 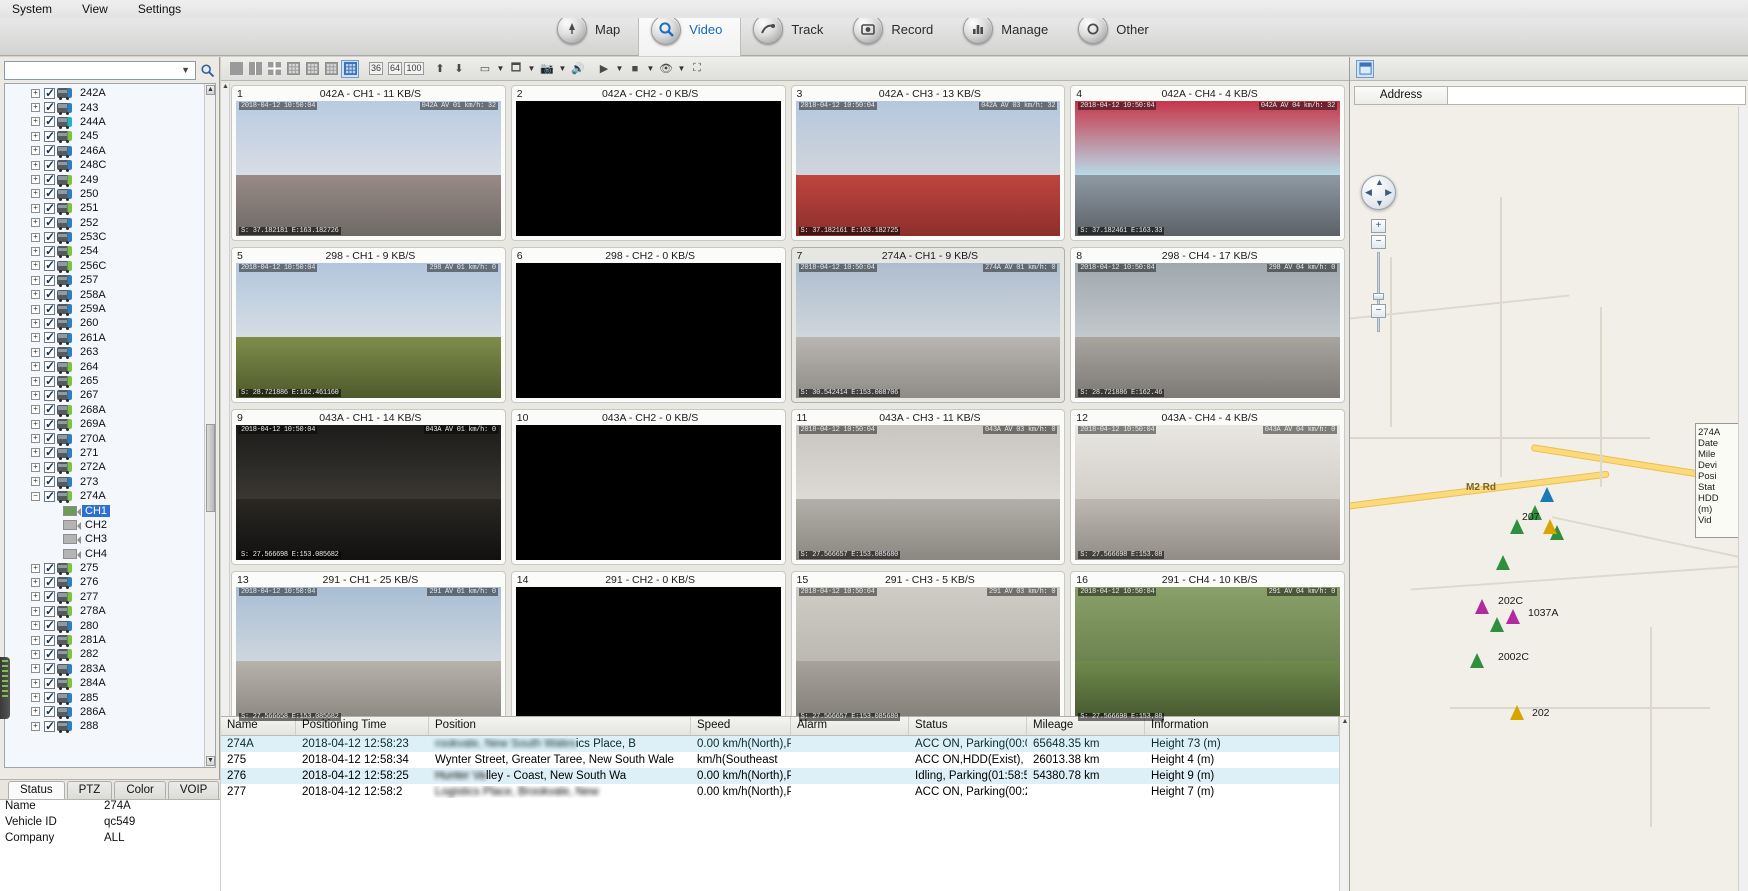 I want to click on video-cell-6: 6 298 - CH2 - 0 KB/S, so click(x=648, y=325).